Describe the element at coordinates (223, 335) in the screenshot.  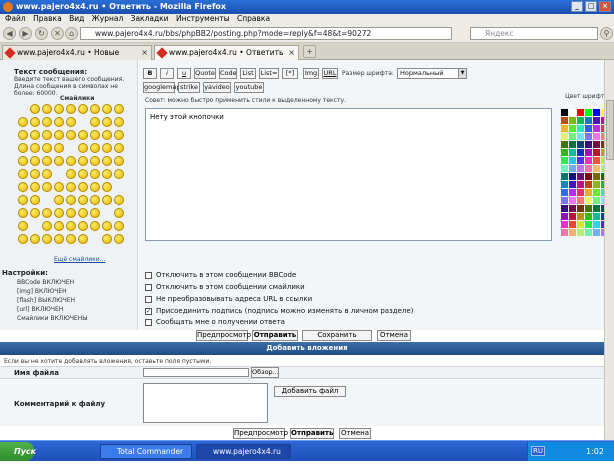
I see `preview-button: Предпросмотр` at that location.